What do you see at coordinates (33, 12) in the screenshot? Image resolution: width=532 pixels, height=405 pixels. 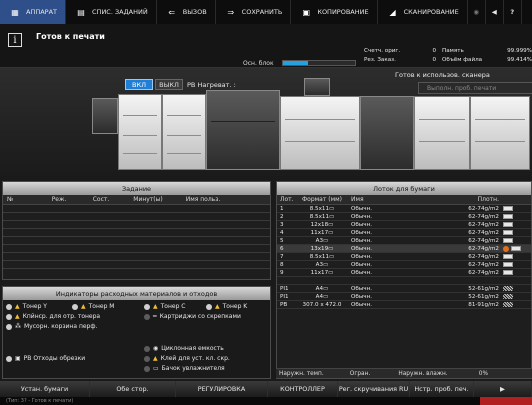 I see `tab-machine: ▦ АППАРАТ` at bounding box center [33, 12].